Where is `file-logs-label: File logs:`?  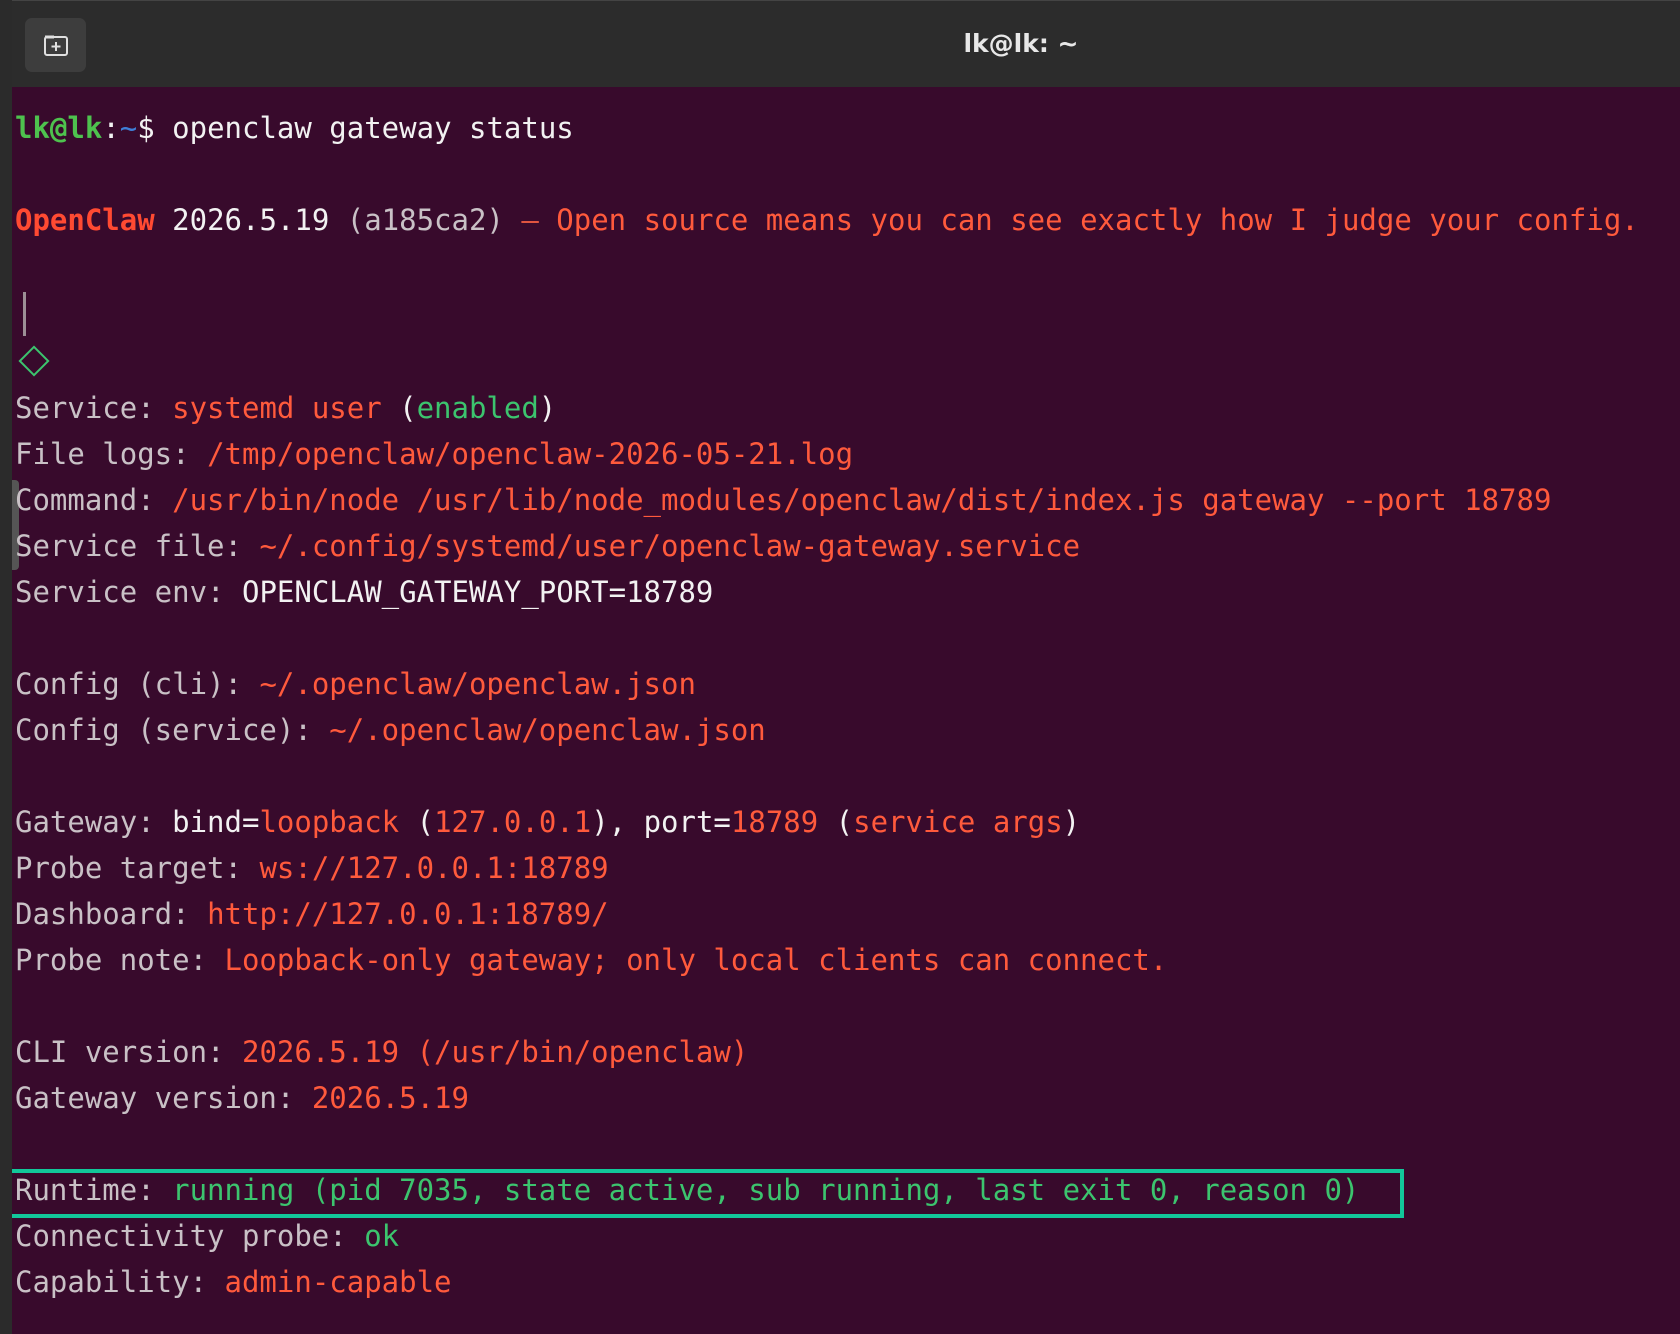 file-logs-label: File logs: is located at coordinates (111, 454).